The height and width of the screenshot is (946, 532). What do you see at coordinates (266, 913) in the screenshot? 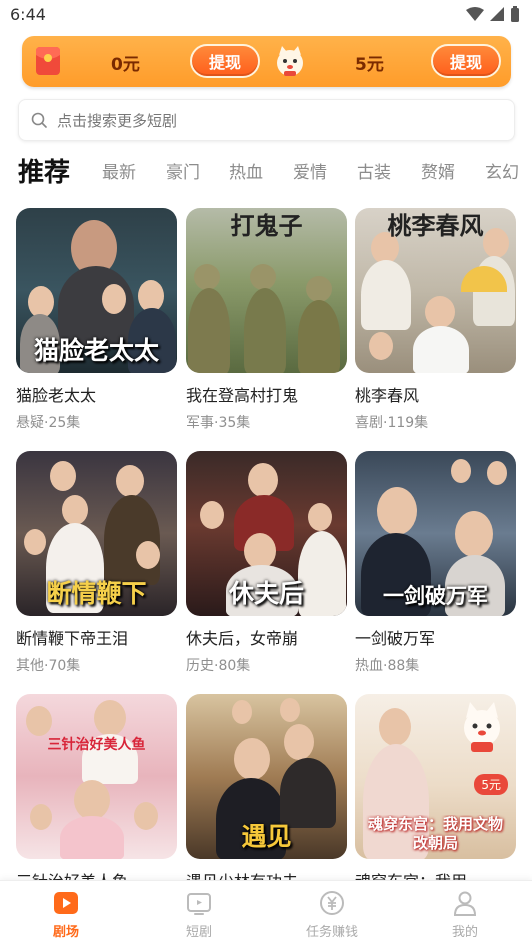
I see `bottom-nav: 剧场 短剧 任务赚钱 我的` at bounding box center [266, 913].